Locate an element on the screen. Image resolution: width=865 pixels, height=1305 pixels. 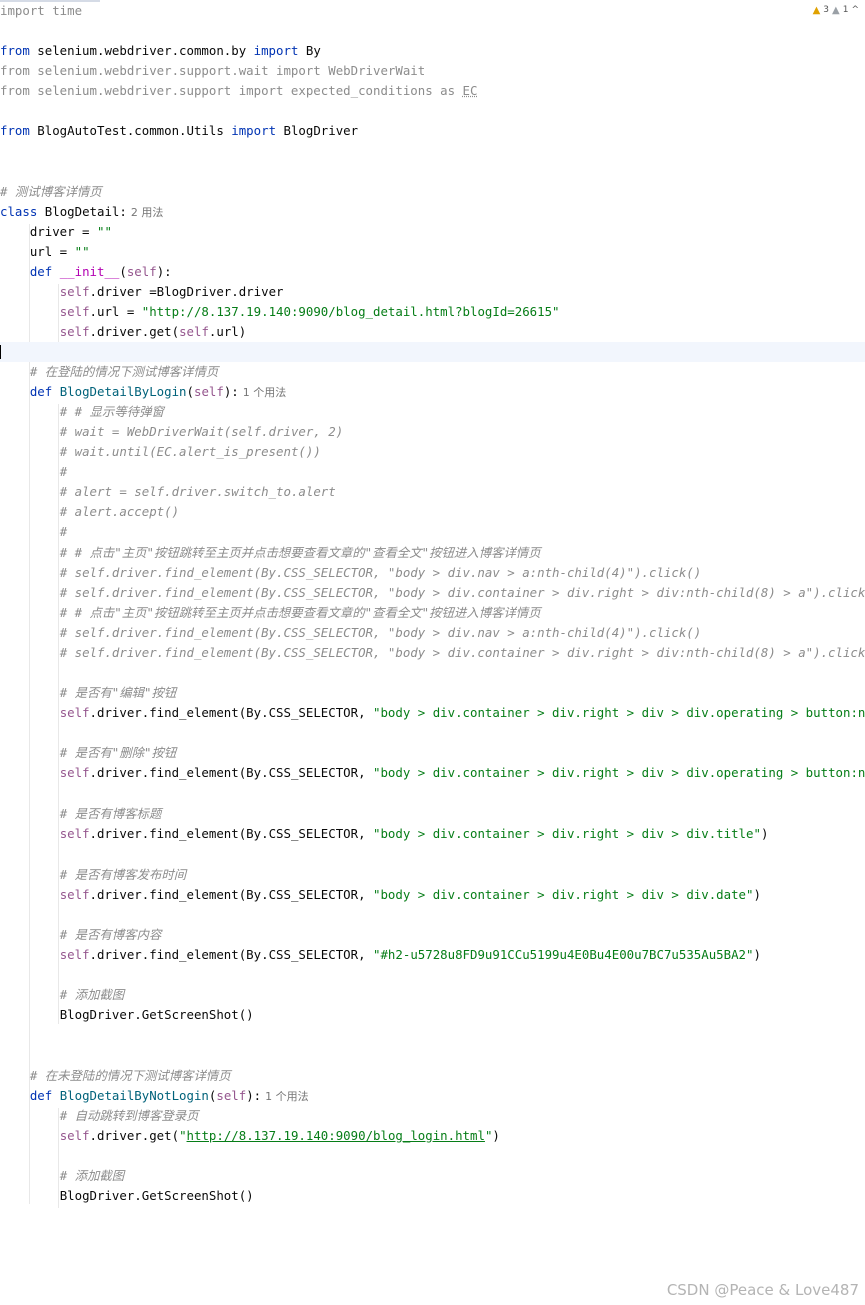
code-comment: # 在登陆的情况下测试博客详情页 is located at coordinates (124, 371).